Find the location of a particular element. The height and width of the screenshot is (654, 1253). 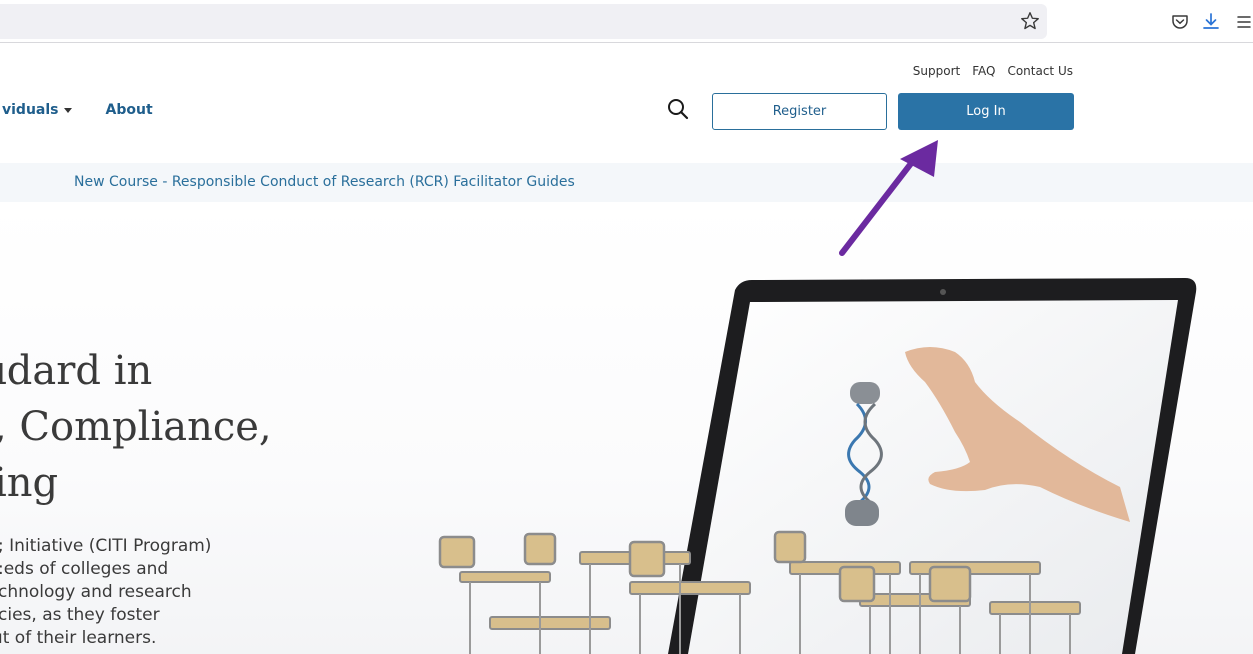

login-button: Log In is located at coordinates (986, 111).